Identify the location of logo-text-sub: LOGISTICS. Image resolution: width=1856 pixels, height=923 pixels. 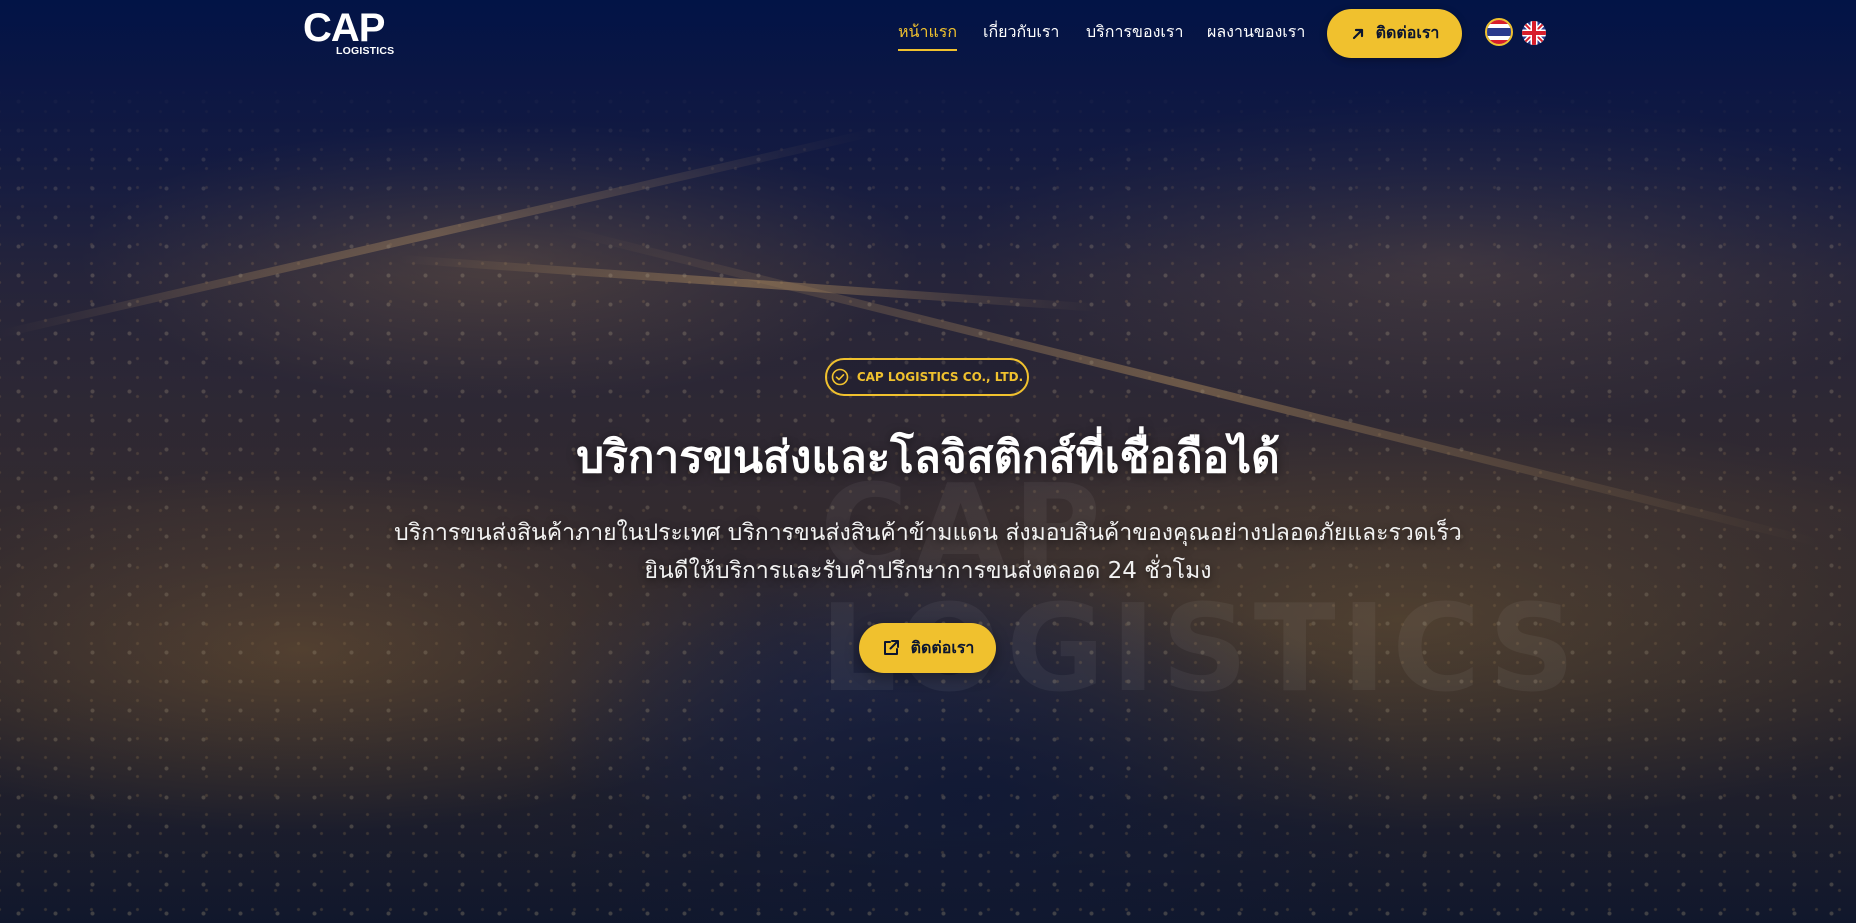
(365, 51).